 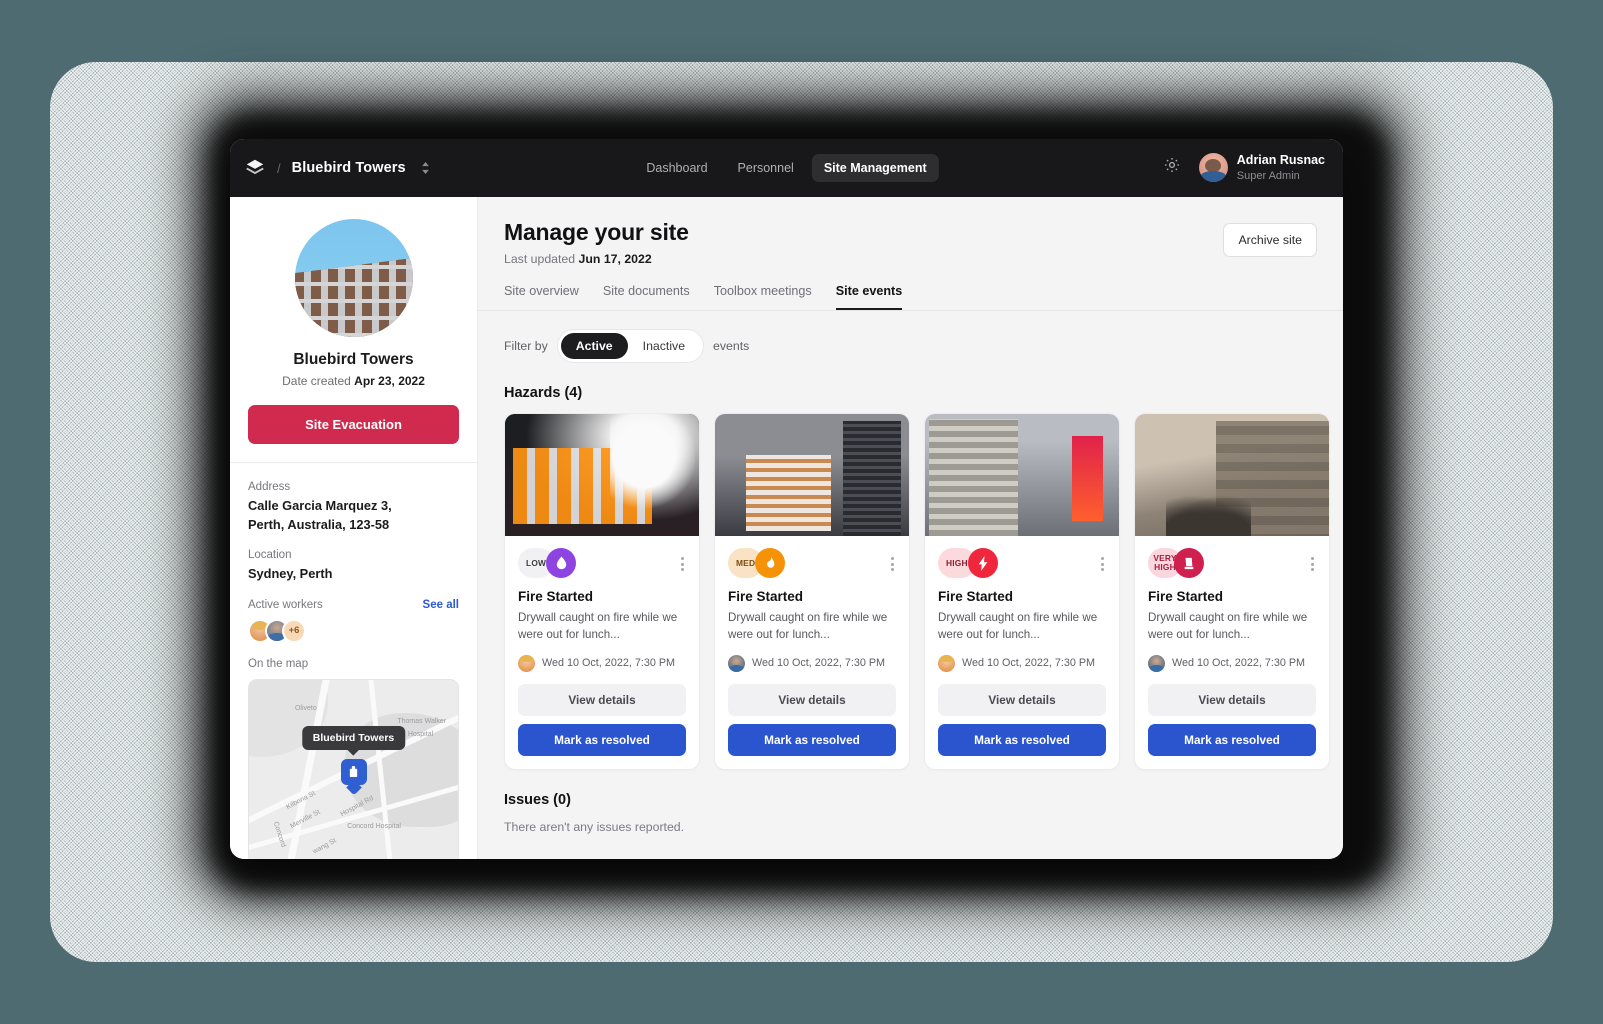 What do you see at coordinates (540, 259) in the screenshot?
I see `last-updated-label: Last updated` at bounding box center [540, 259].